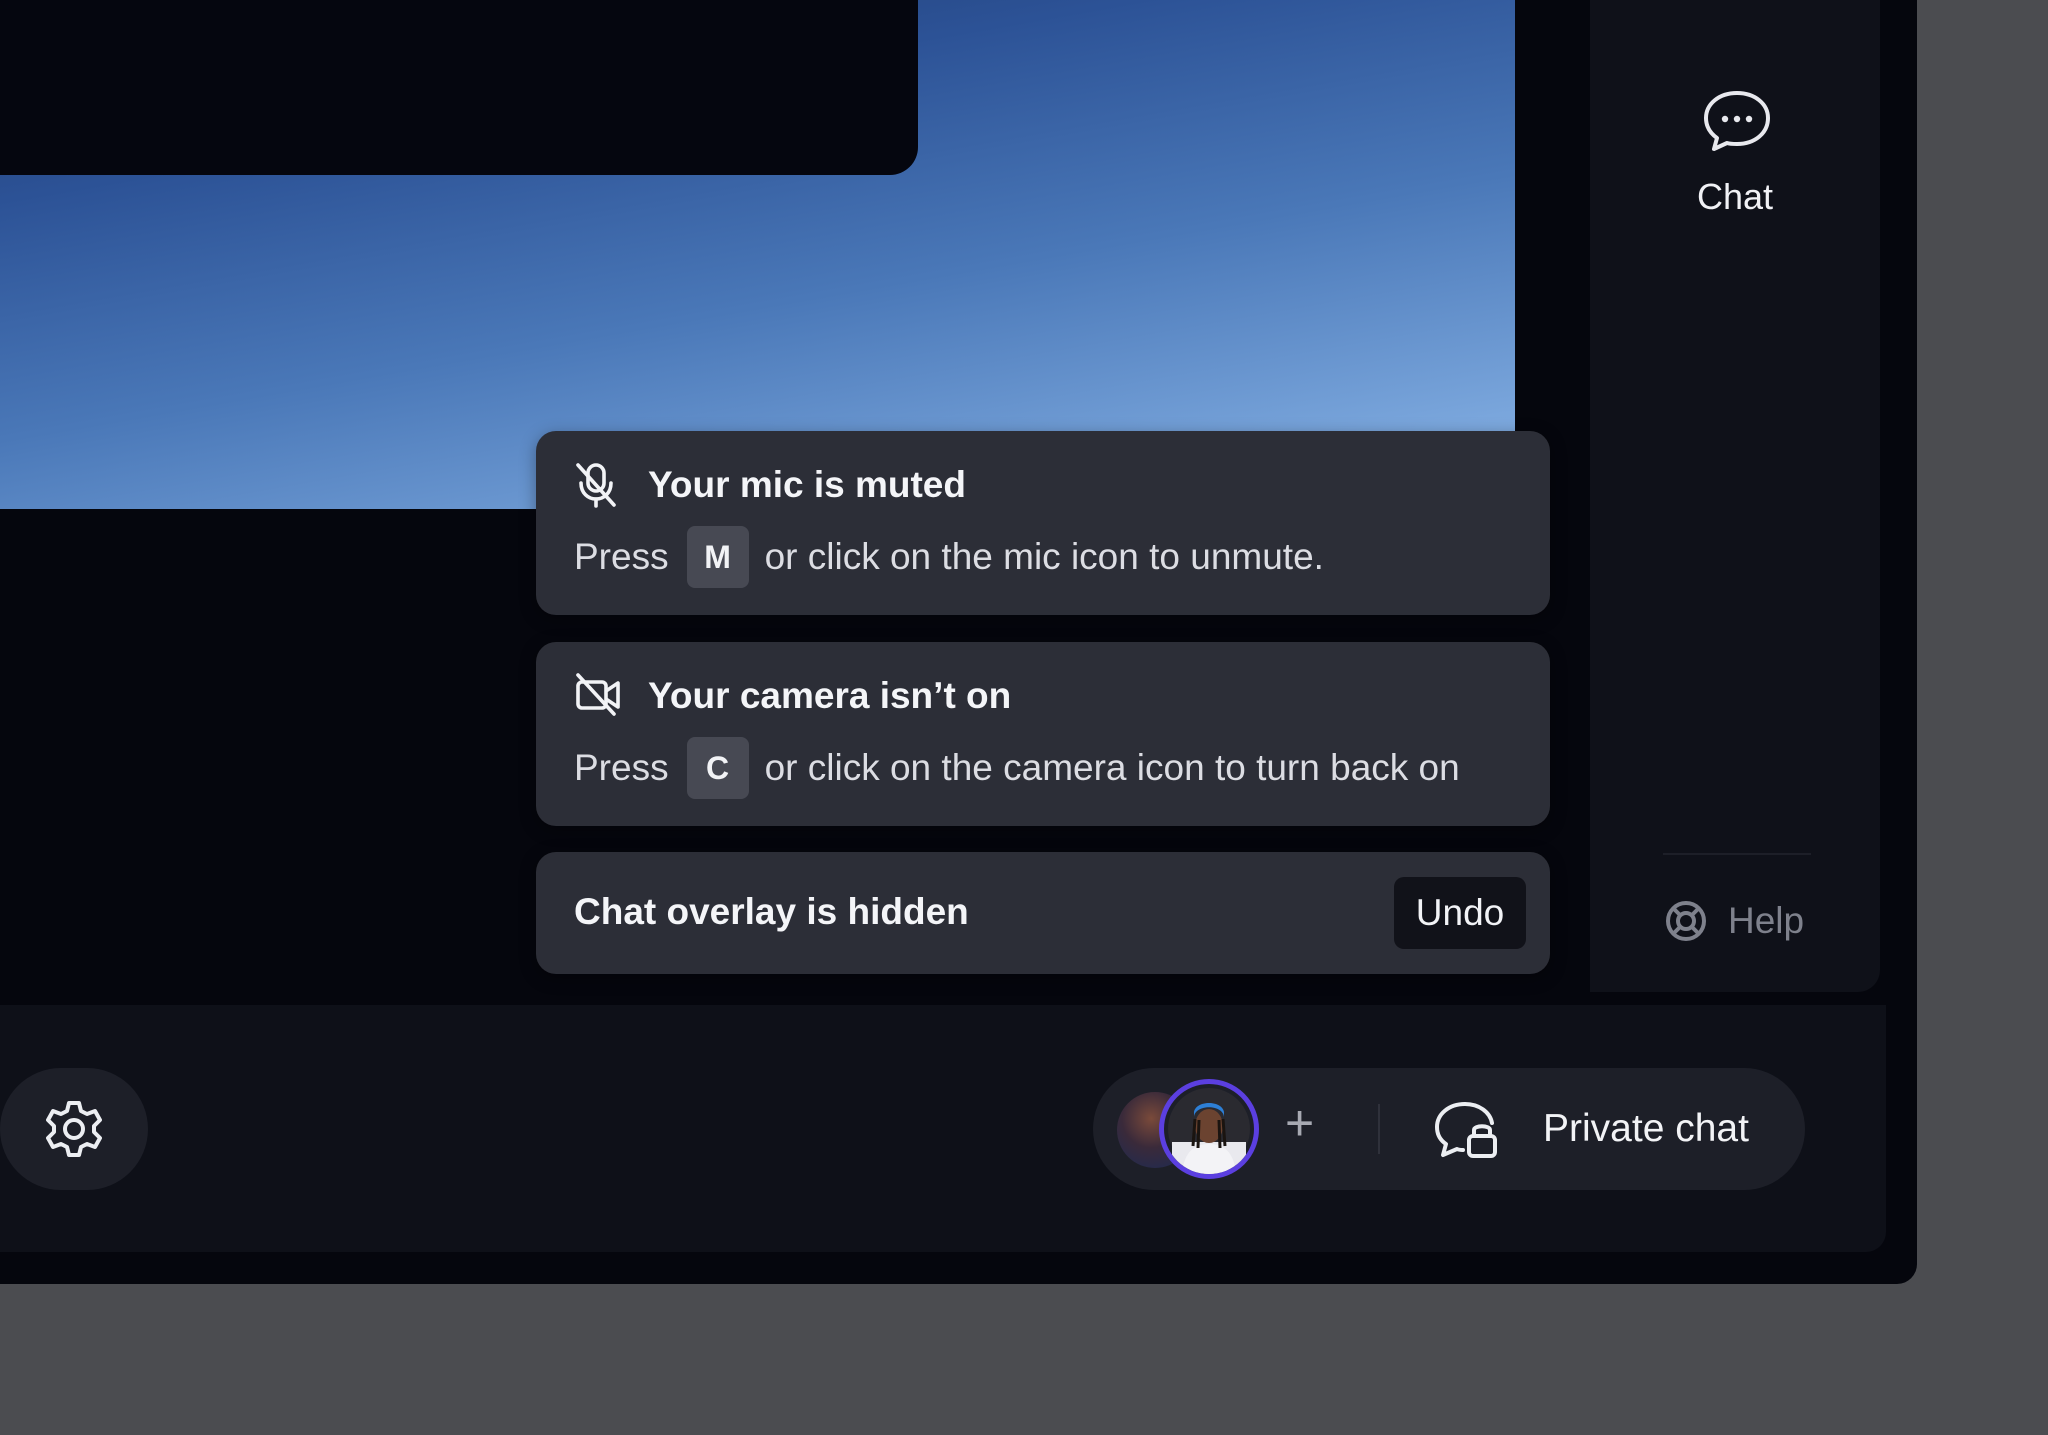 This screenshot has width=2048, height=1435. I want to click on sidebar-item-notes: Notes, so click(1735, 4).